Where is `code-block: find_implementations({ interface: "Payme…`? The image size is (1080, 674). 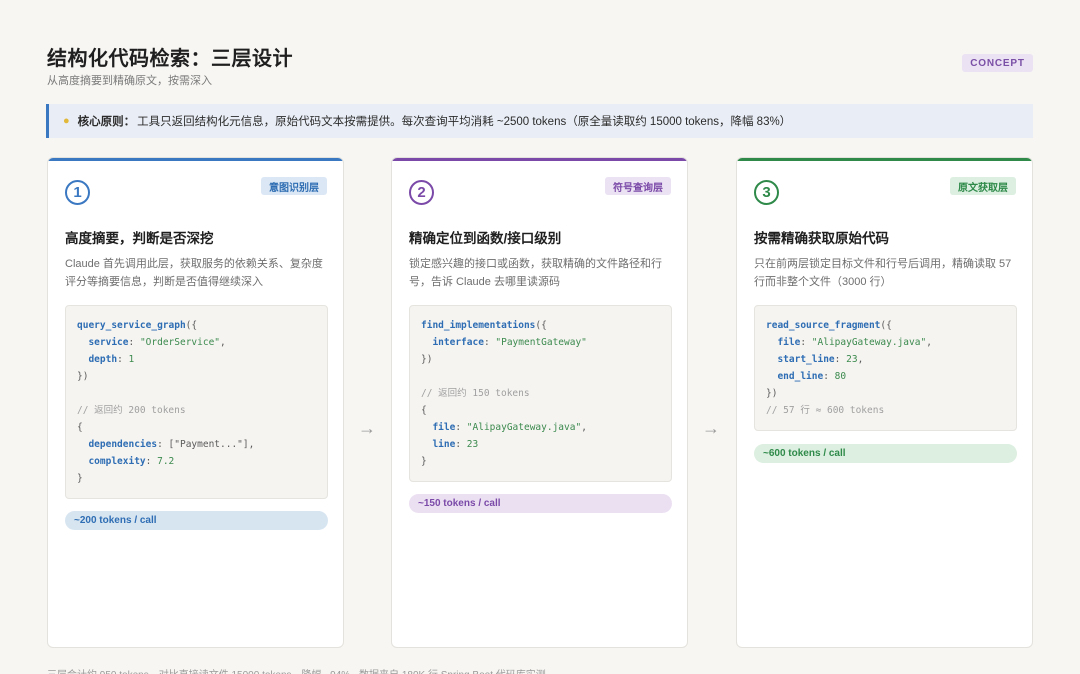
code-block: find_implementations({ interface: "Payme… is located at coordinates (540, 393).